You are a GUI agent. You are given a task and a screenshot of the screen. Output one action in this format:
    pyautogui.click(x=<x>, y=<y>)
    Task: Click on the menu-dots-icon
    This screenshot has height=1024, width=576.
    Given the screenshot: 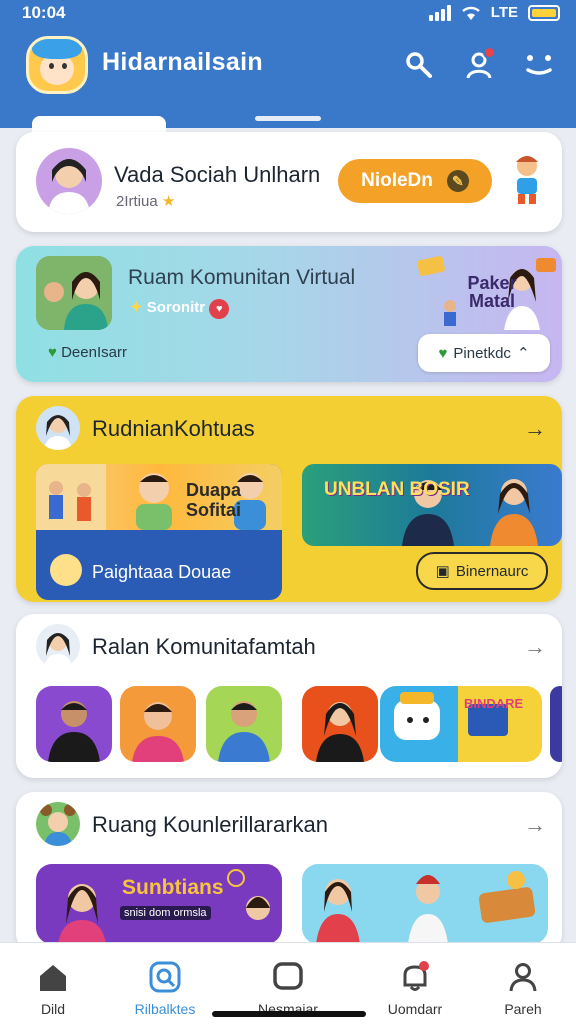 What is the action you would take?
    pyautogui.click(x=539, y=65)
    